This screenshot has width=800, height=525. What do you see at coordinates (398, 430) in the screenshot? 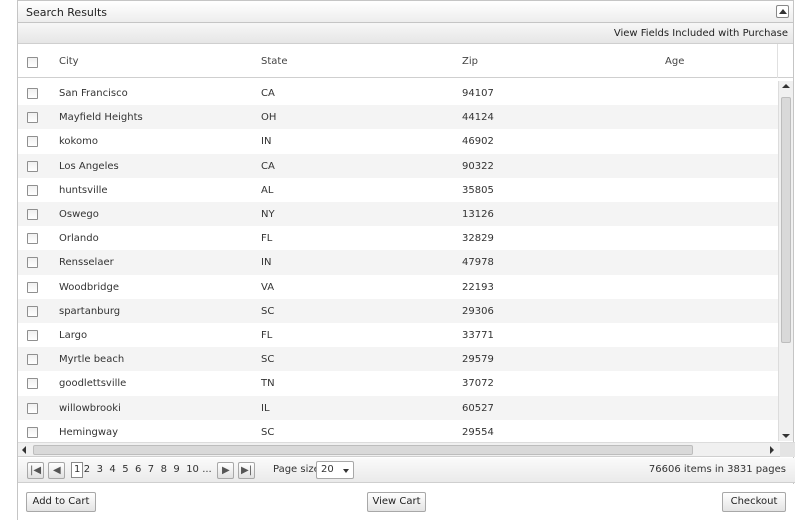
I see `table-row: Hemingway SC 29554` at bounding box center [398, 430].